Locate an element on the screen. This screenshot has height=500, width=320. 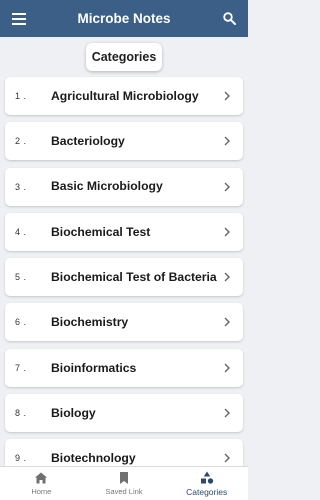
list-item: 1 . Agricultural Microbiology is located at coordinates (124, 96).